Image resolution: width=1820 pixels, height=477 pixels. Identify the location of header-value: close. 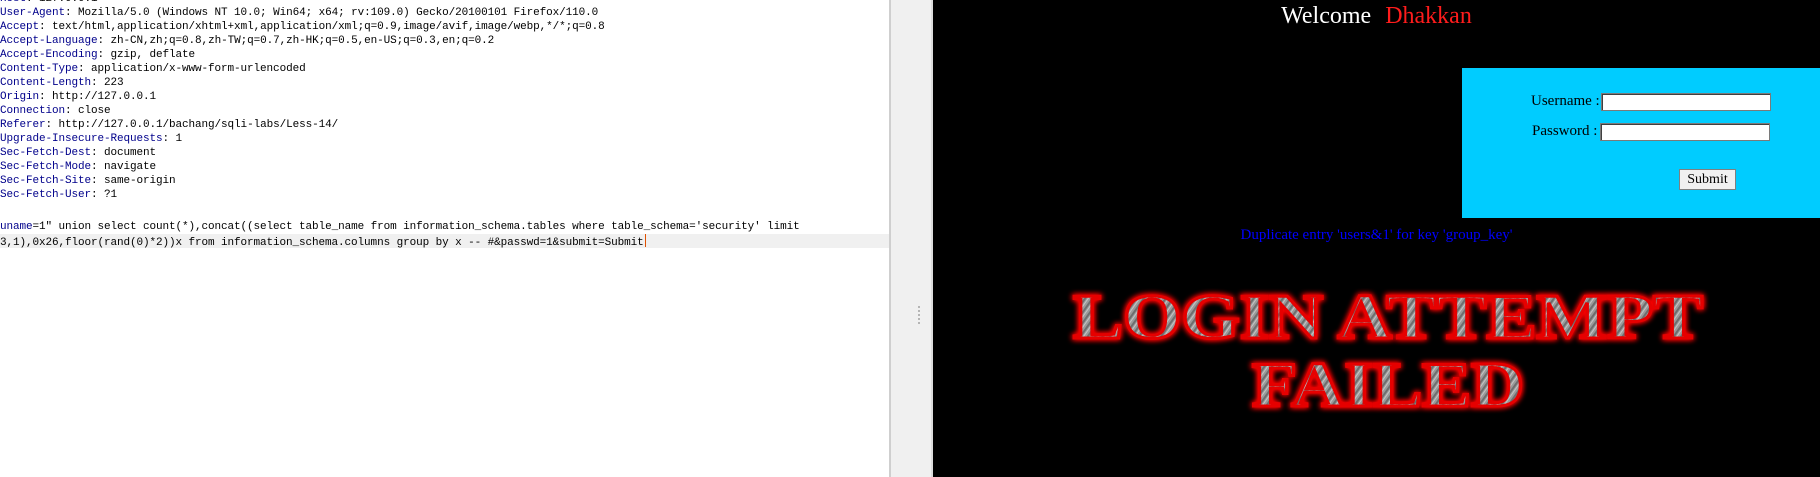
(94, 111).